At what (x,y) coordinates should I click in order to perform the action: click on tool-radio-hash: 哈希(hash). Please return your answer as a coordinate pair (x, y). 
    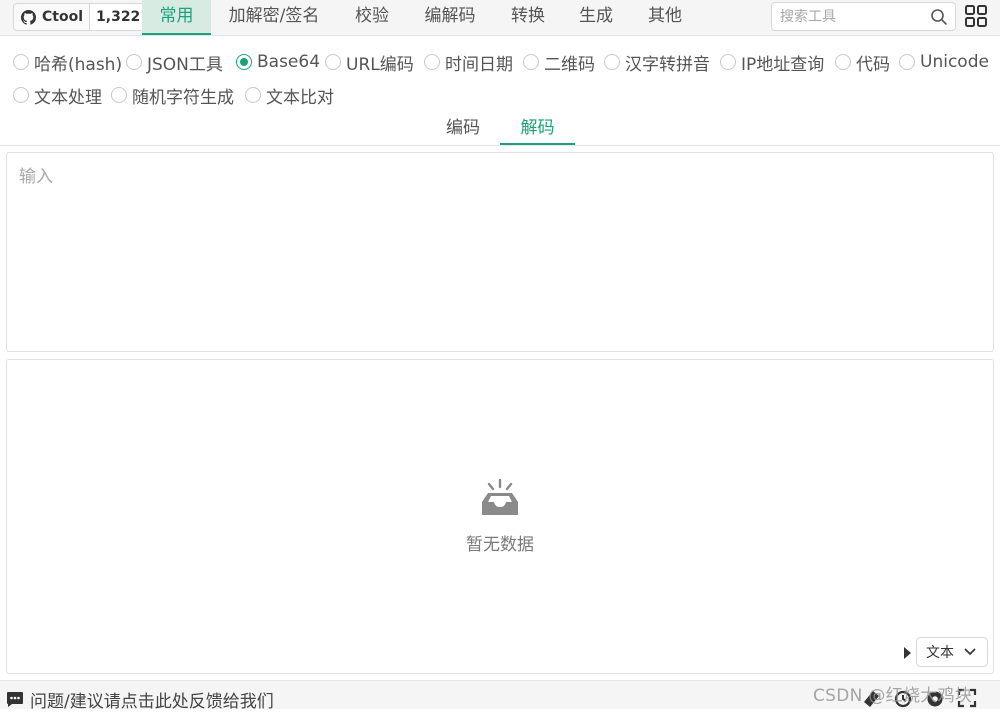
    Looking at the image, I should click on (68, 62).